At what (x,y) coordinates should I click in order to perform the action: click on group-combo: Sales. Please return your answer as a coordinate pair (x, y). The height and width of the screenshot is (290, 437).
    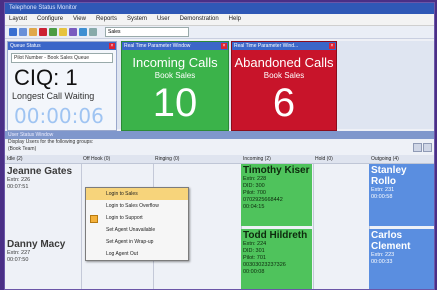
    Looking at the image, I should click on (147, 32).